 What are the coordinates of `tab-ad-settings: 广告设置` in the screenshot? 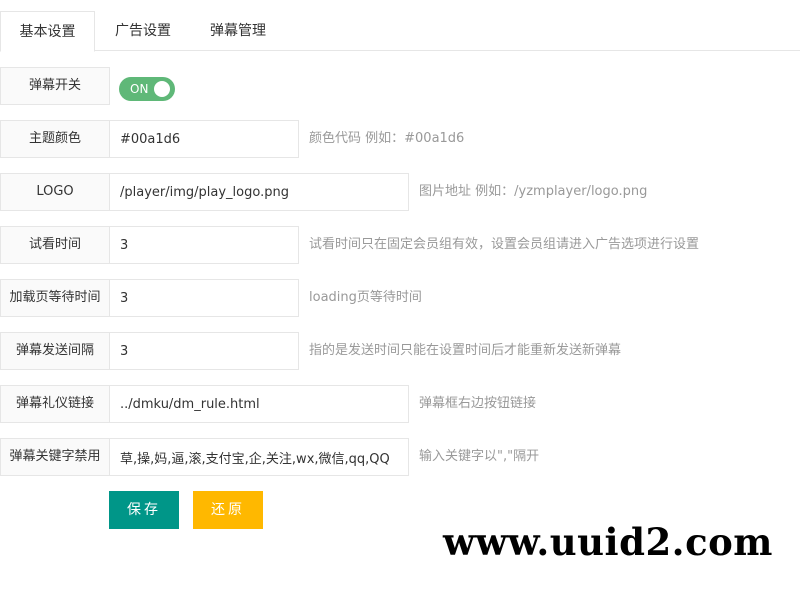 It's located at (143, 31).